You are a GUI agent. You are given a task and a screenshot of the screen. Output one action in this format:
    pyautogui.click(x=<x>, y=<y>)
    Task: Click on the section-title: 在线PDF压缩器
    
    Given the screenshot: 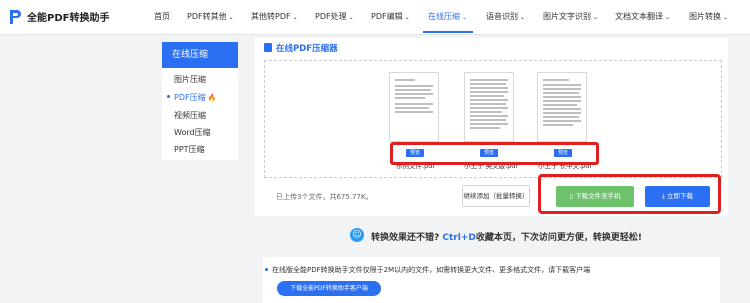 What is the action you would take?
    pyautogui.click(x=307, y=49)
    